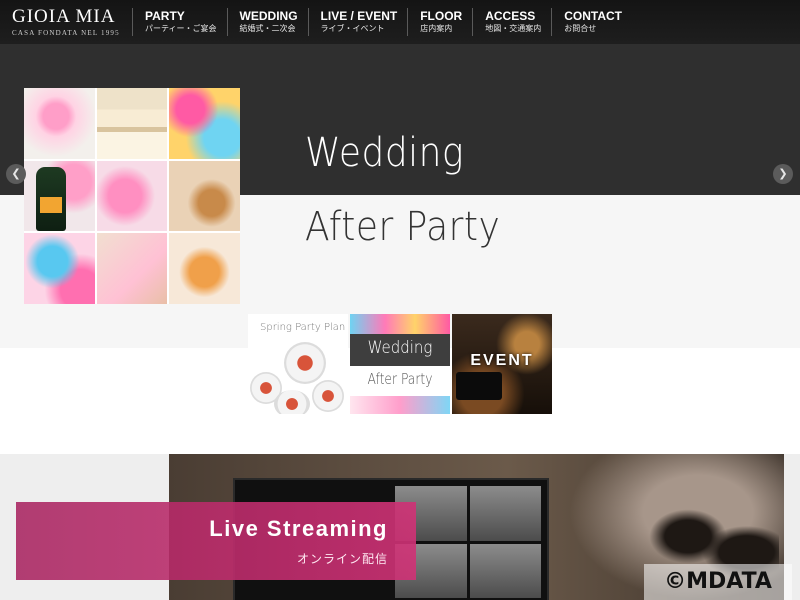  Describe the element at coordinates (403, 227) in the screenshot. I see `hero-subtitle: After Party` at that location.